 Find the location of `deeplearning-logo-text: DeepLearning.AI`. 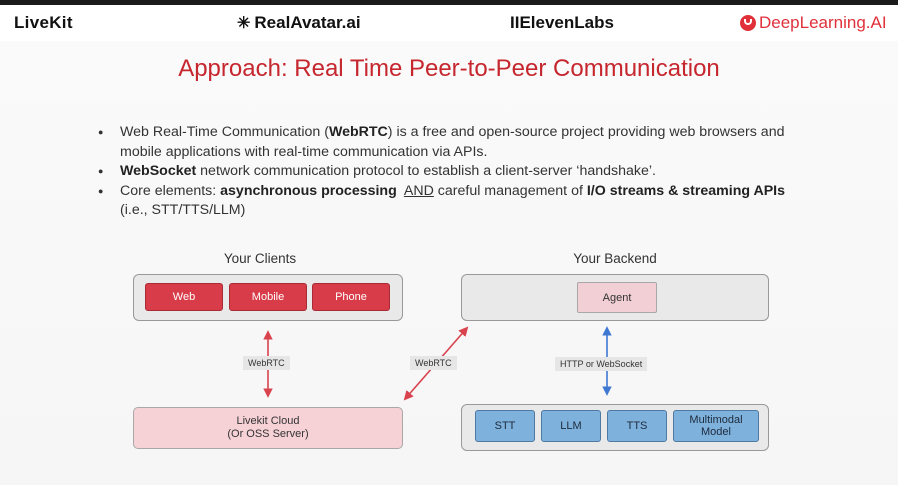

deeplearning-logo-text: DeepLearning.AI is located at coordinates (823, 22).